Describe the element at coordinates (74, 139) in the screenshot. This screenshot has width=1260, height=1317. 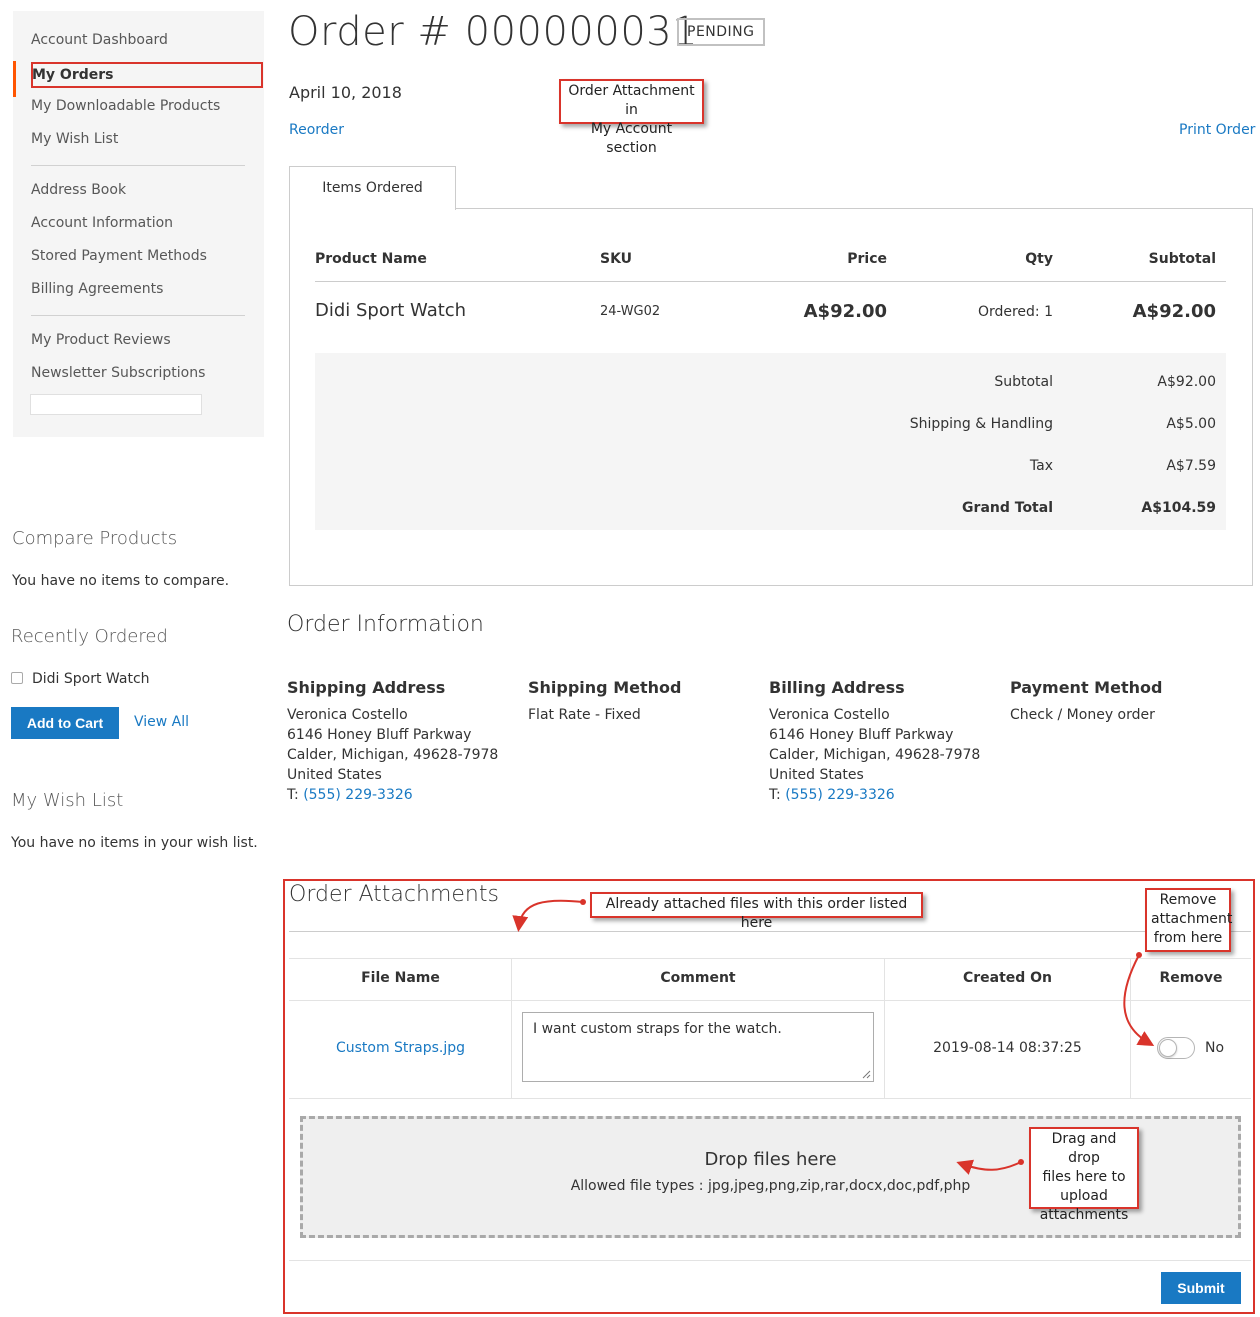
I see `nav-my-wish-list: My Wish List` at that location.